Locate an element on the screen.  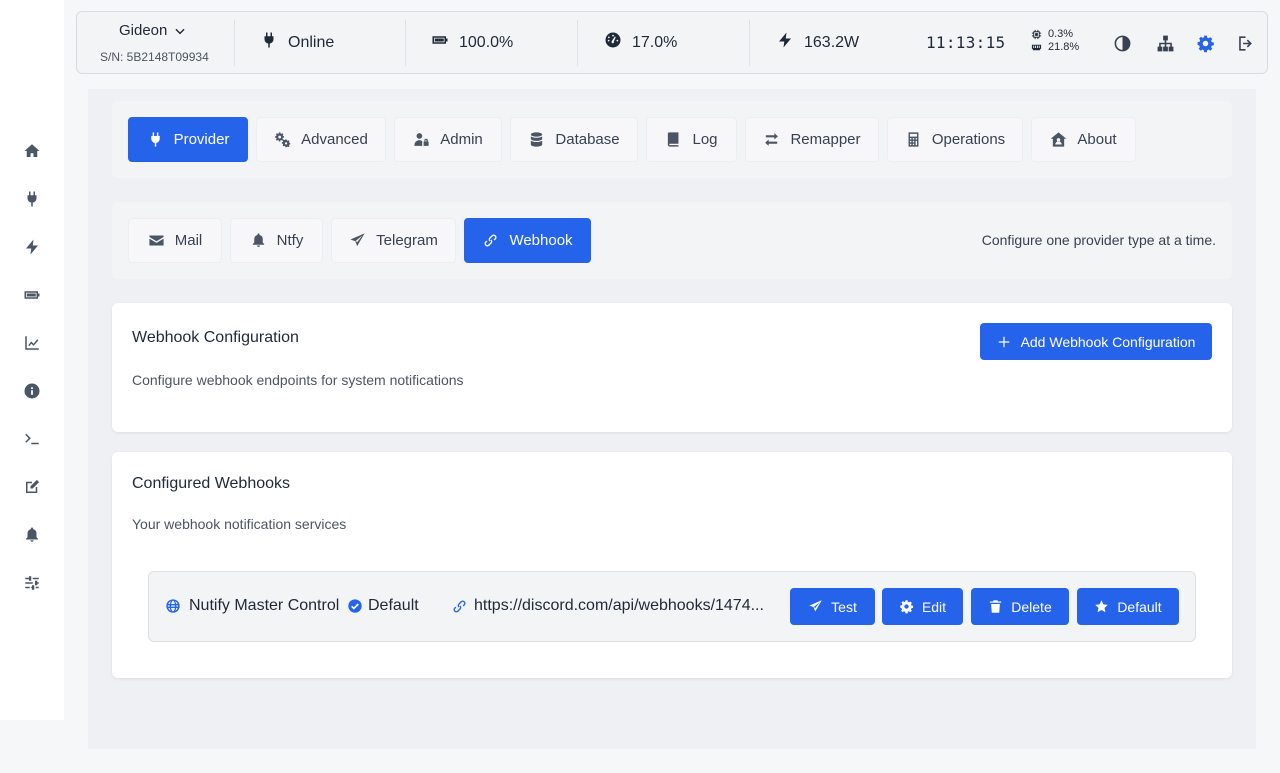
tab-about: About is located at coordinates (1083, 139).